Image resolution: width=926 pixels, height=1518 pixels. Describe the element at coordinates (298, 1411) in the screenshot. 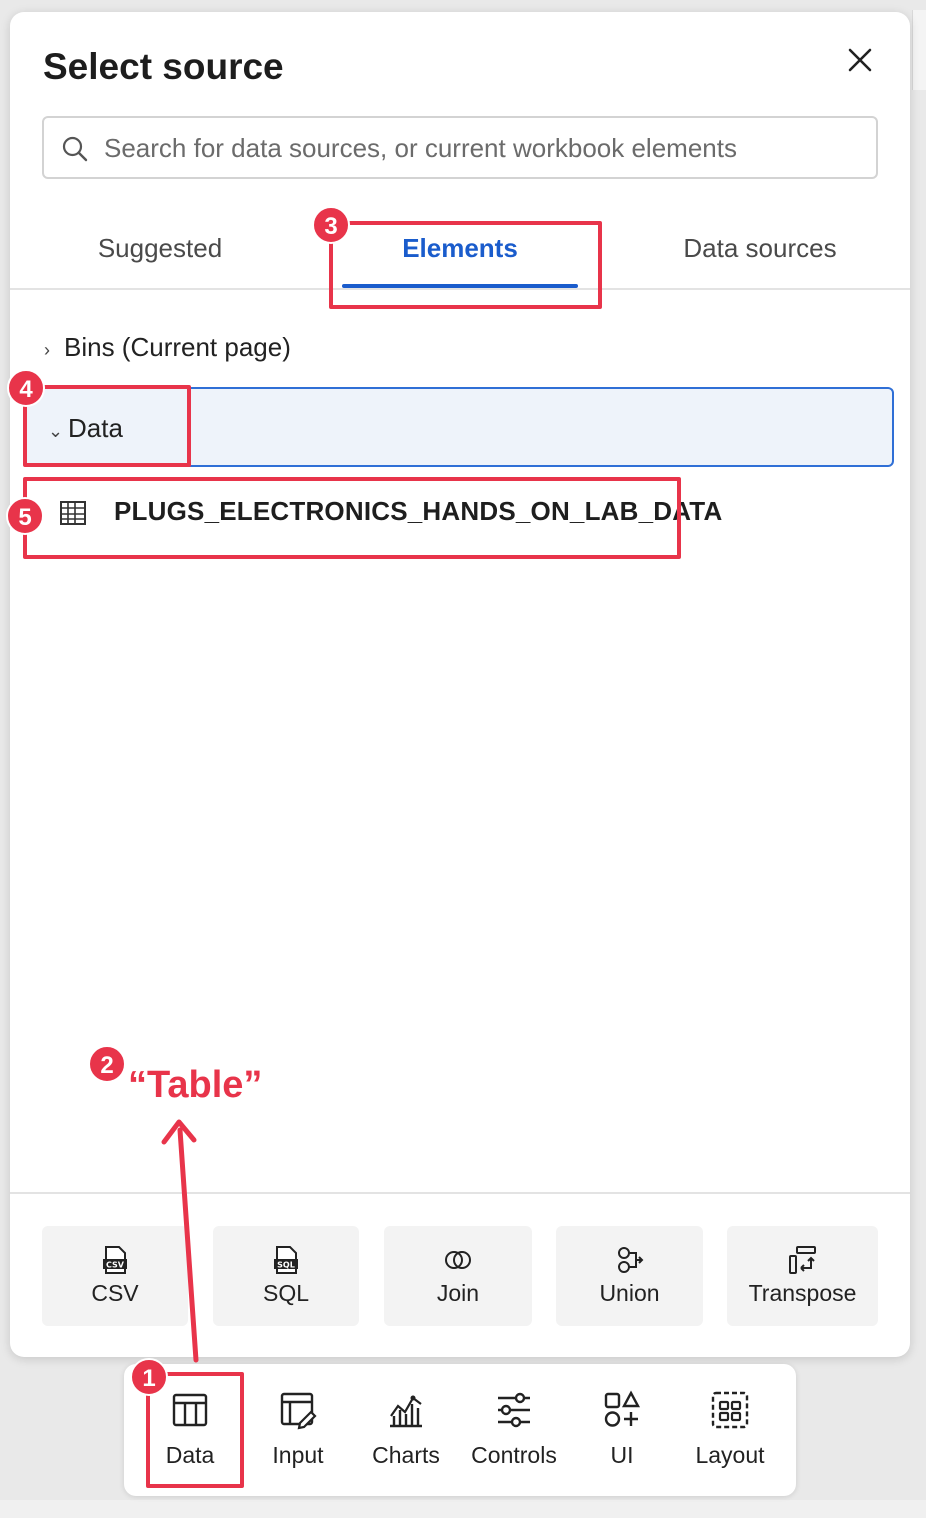

I see `input-icon` at that location.